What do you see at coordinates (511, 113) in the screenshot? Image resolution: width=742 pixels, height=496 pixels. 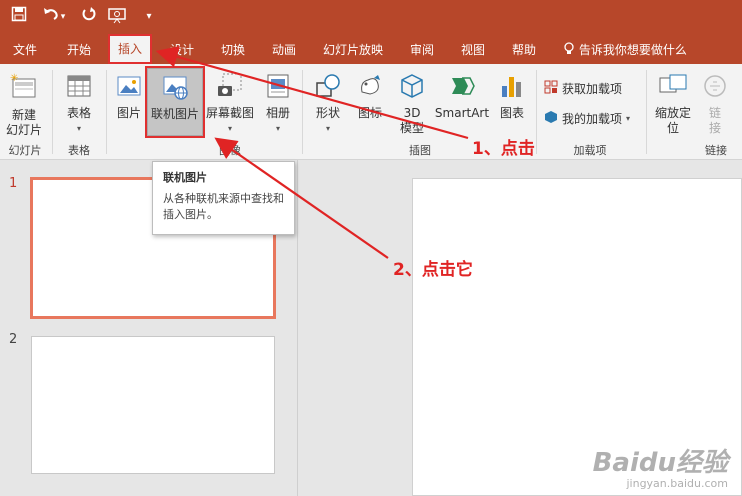 I see `chart-label: 图表` at bounding box center [511, 113].